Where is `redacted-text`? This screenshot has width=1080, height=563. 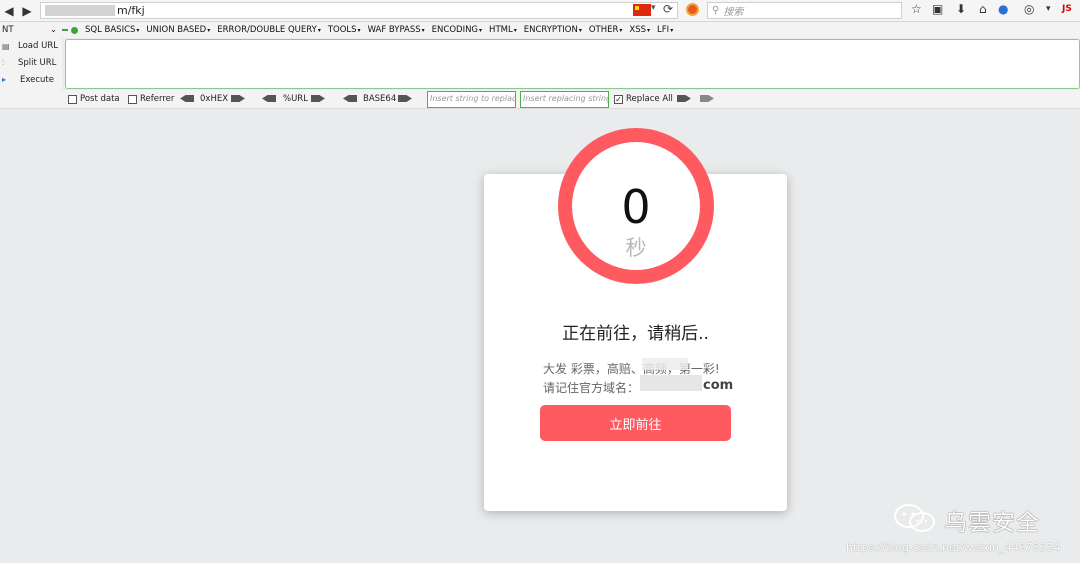 redacted-text is located at coordinates (665, 364).